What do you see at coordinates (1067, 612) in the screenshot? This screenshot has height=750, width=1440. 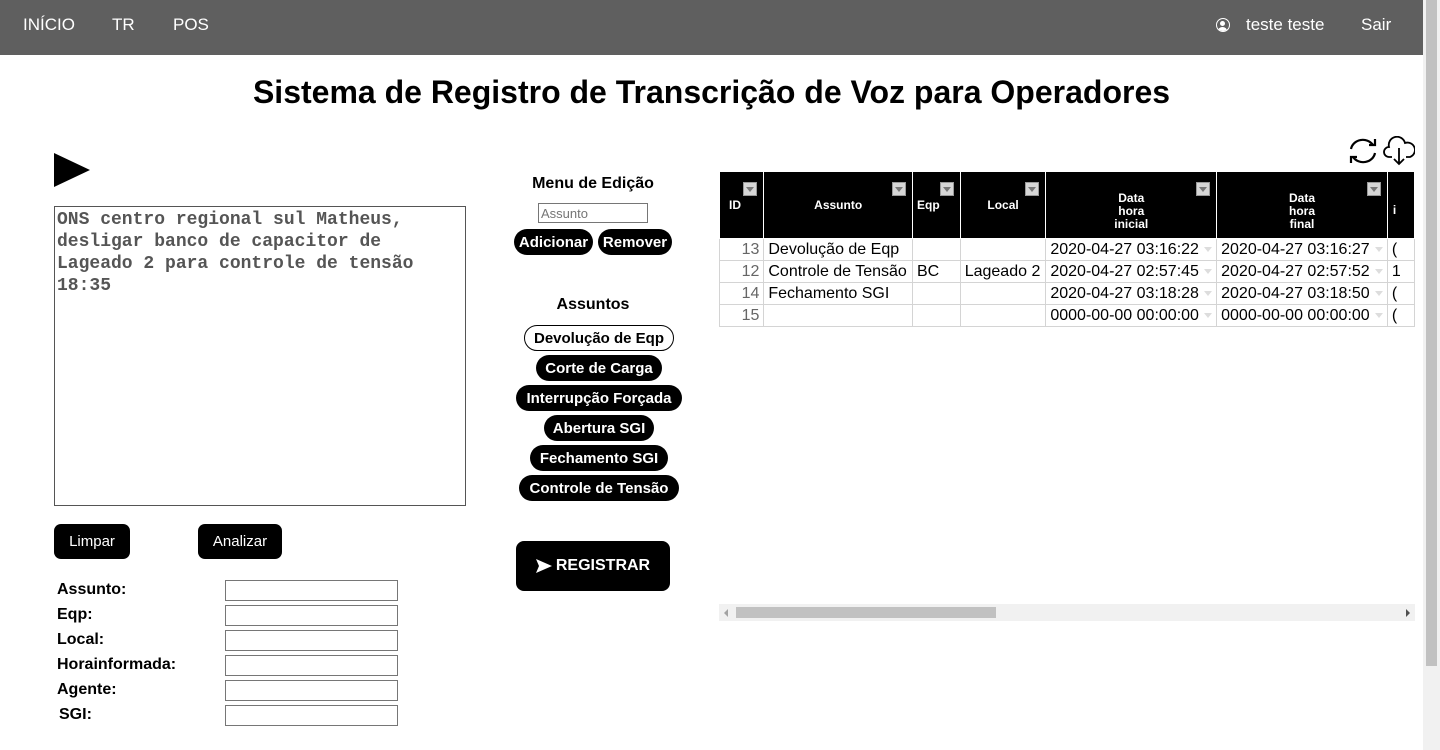 I see `horizontal-scrollbar` at bounding box center [1067, 612].